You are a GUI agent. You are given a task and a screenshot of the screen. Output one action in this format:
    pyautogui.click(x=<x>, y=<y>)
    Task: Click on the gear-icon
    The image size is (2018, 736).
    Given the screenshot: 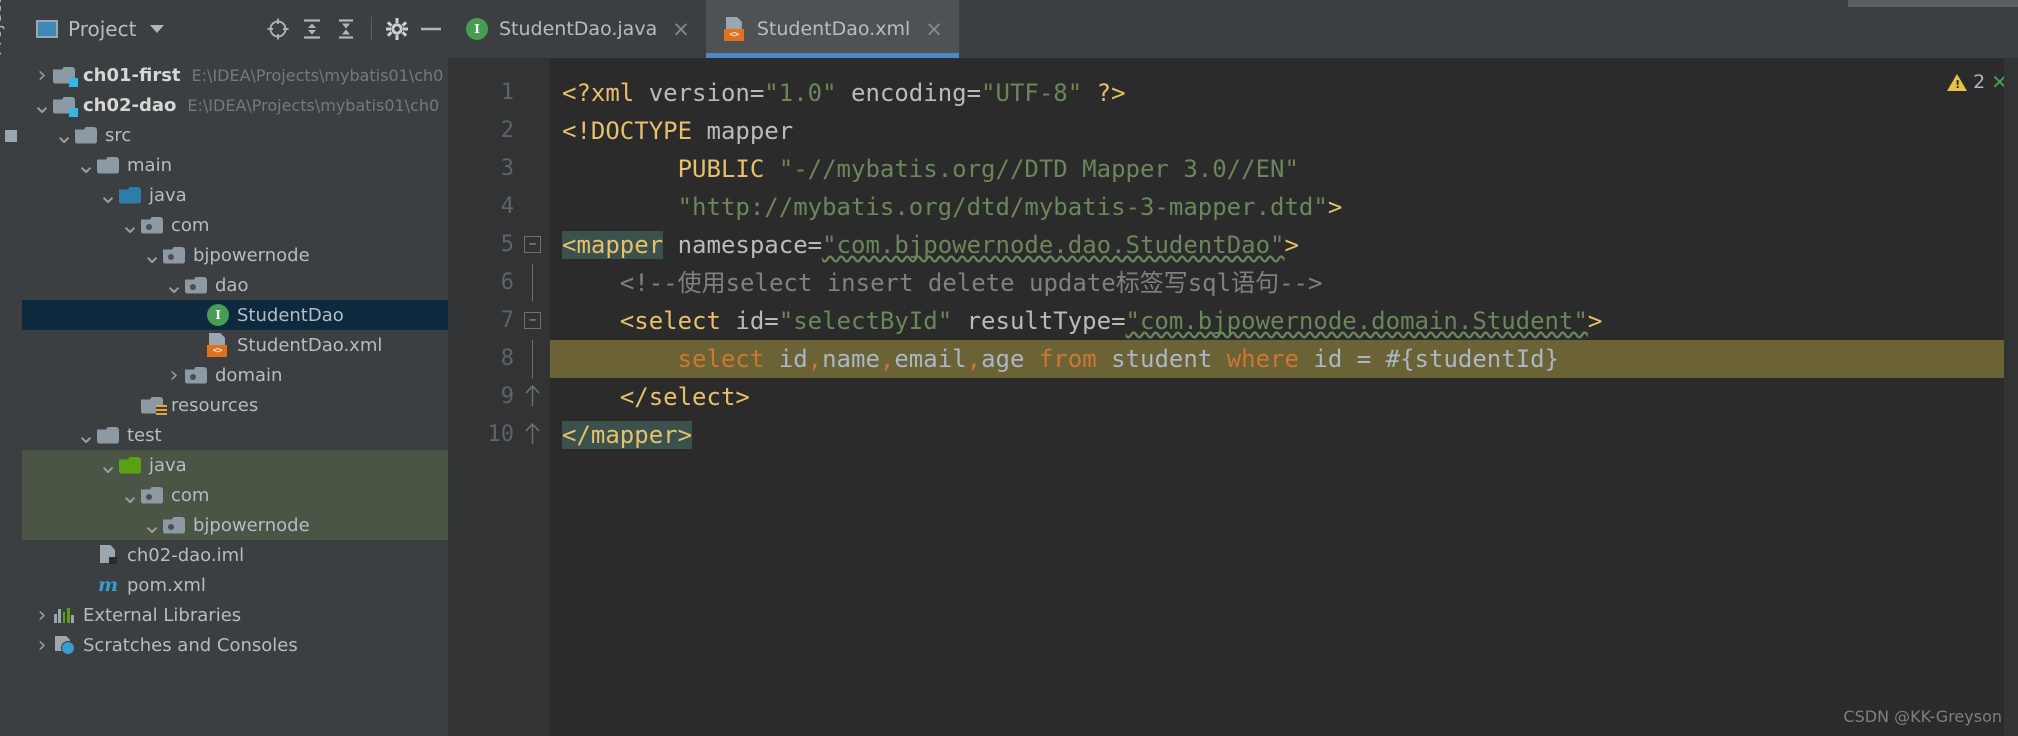 What is the action you would take?
    pyautogui.click(x=397, y=29)
    